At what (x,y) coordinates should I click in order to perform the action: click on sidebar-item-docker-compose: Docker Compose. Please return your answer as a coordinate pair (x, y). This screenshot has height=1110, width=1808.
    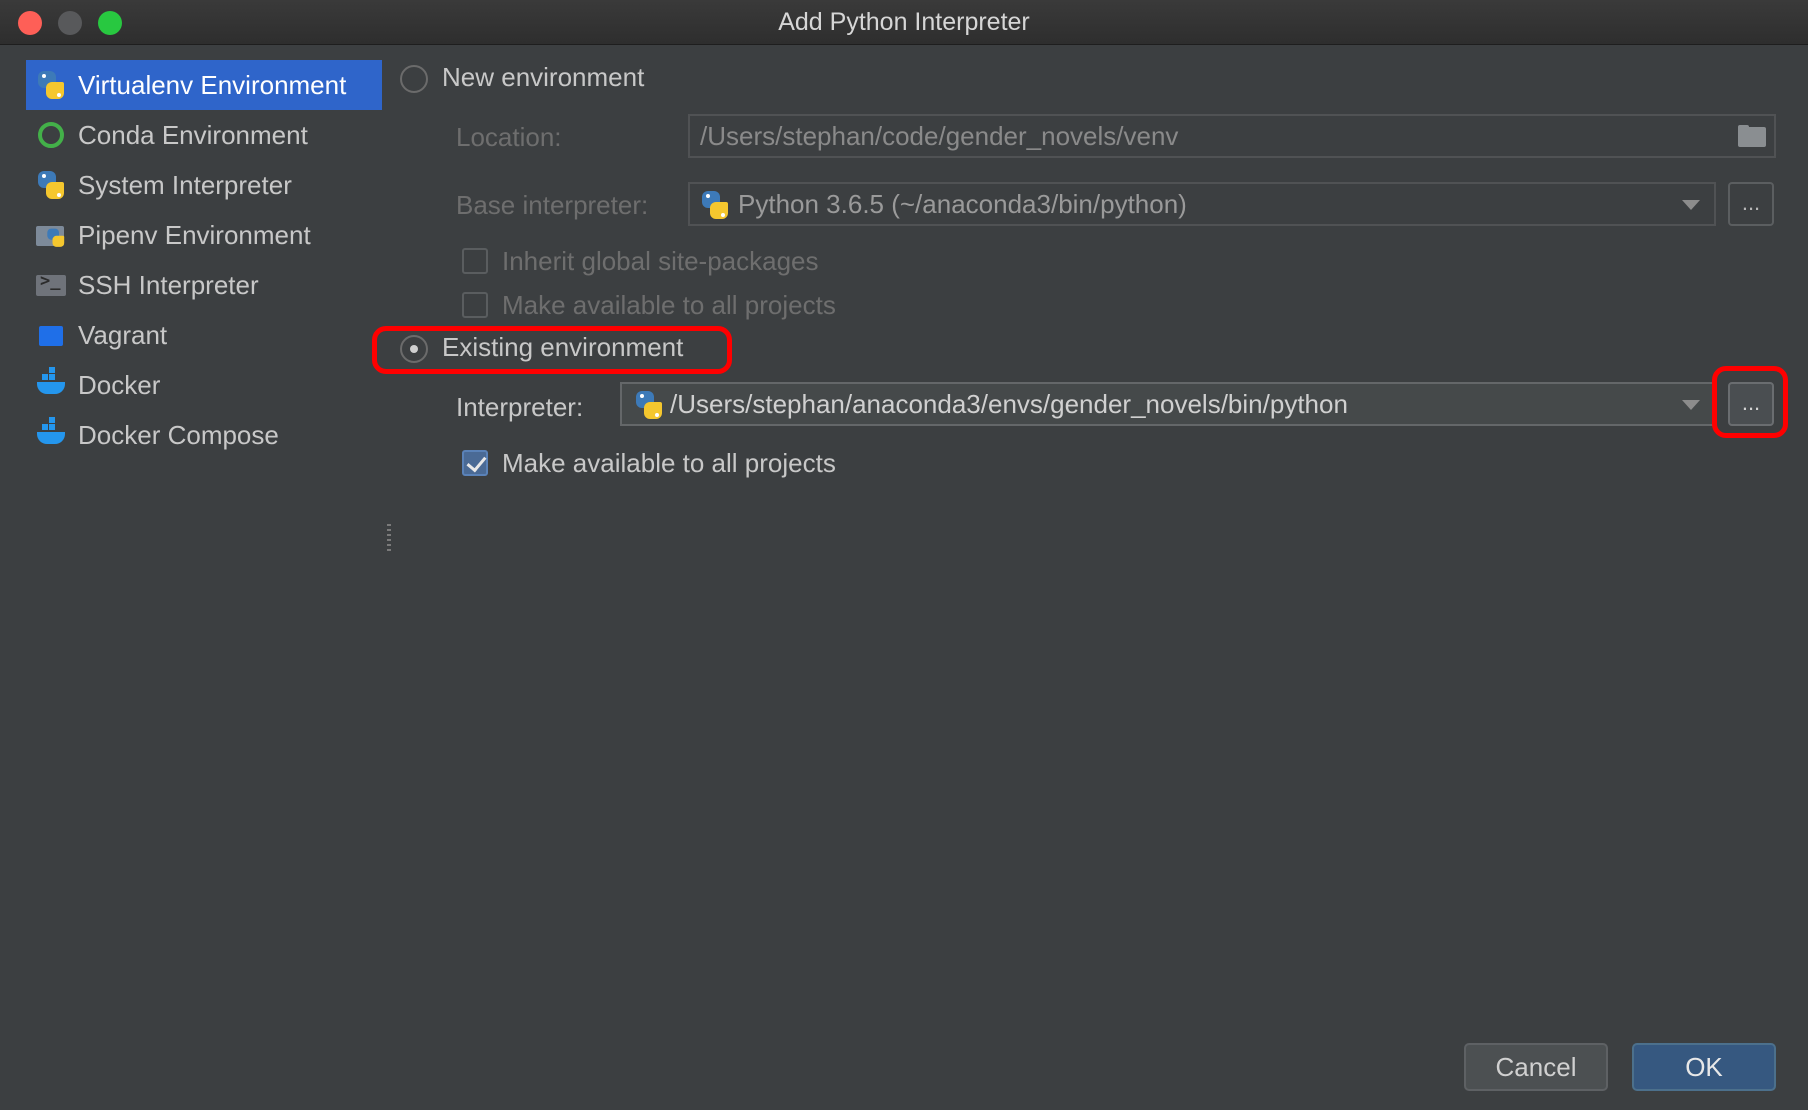
    Looking at the image, I should click on (204, 435).